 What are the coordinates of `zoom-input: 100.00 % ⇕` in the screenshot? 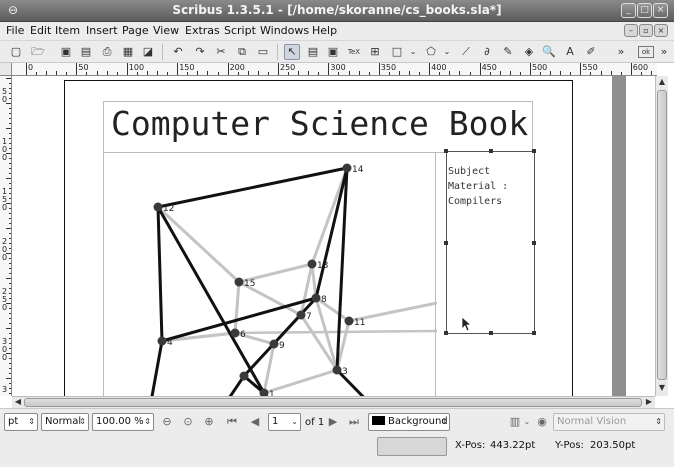 It's located at (123, 422).